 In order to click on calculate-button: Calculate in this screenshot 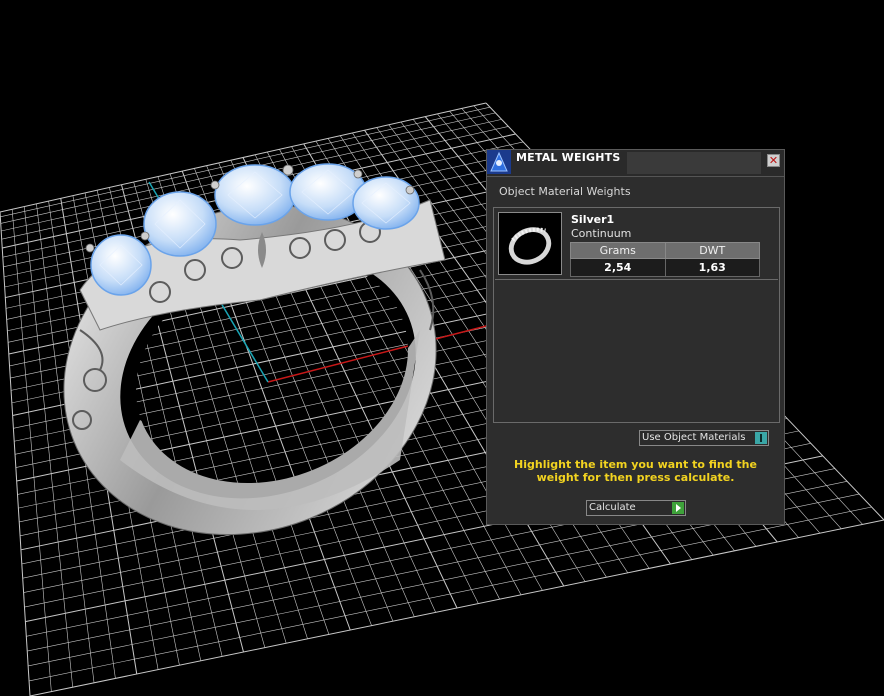, I will do `click(636, 508)`.